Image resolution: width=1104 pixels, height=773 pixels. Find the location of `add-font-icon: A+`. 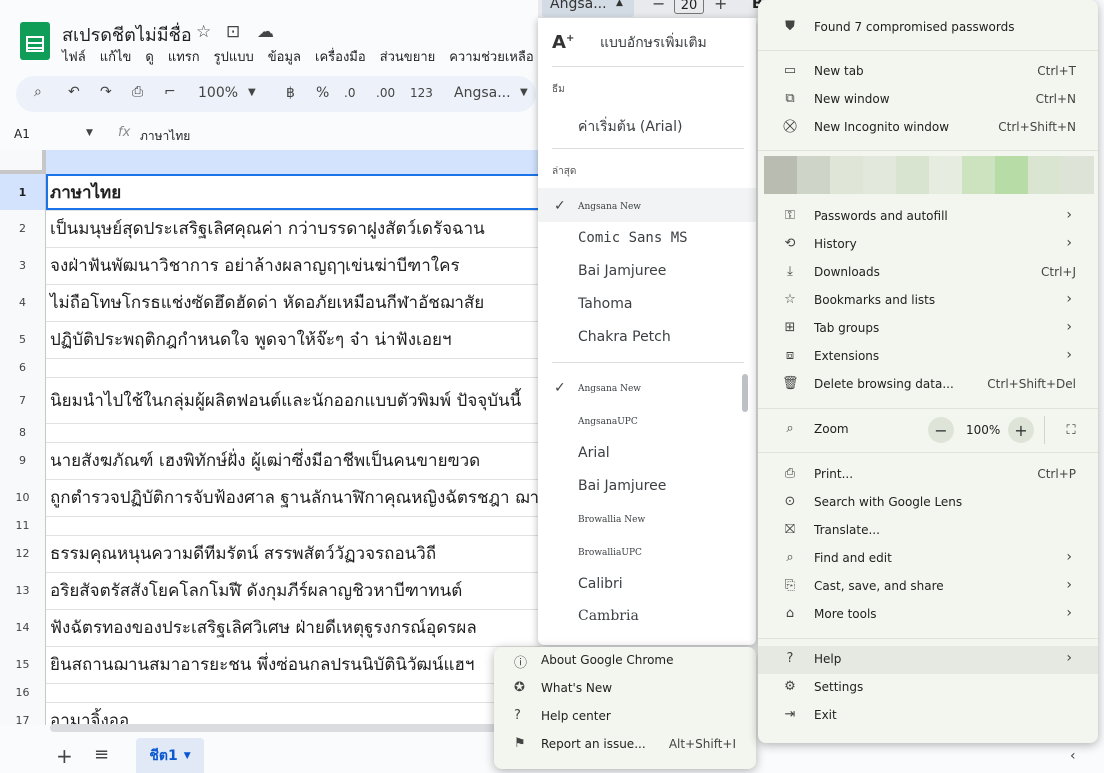

add-font-icon: A+ is located at coordinates (563, 42).